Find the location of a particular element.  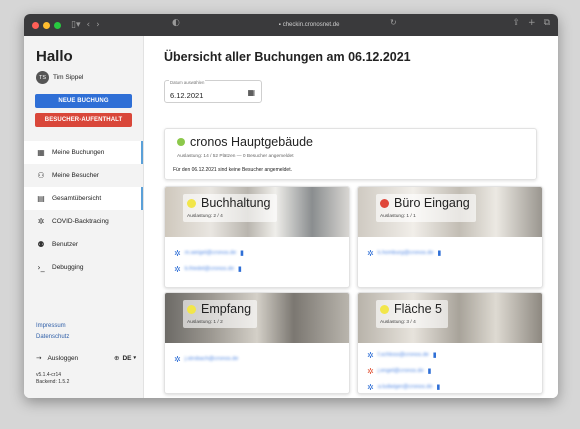

list-item: ✲ j.strobach@cronos.de is located at coordinates (257, 359).